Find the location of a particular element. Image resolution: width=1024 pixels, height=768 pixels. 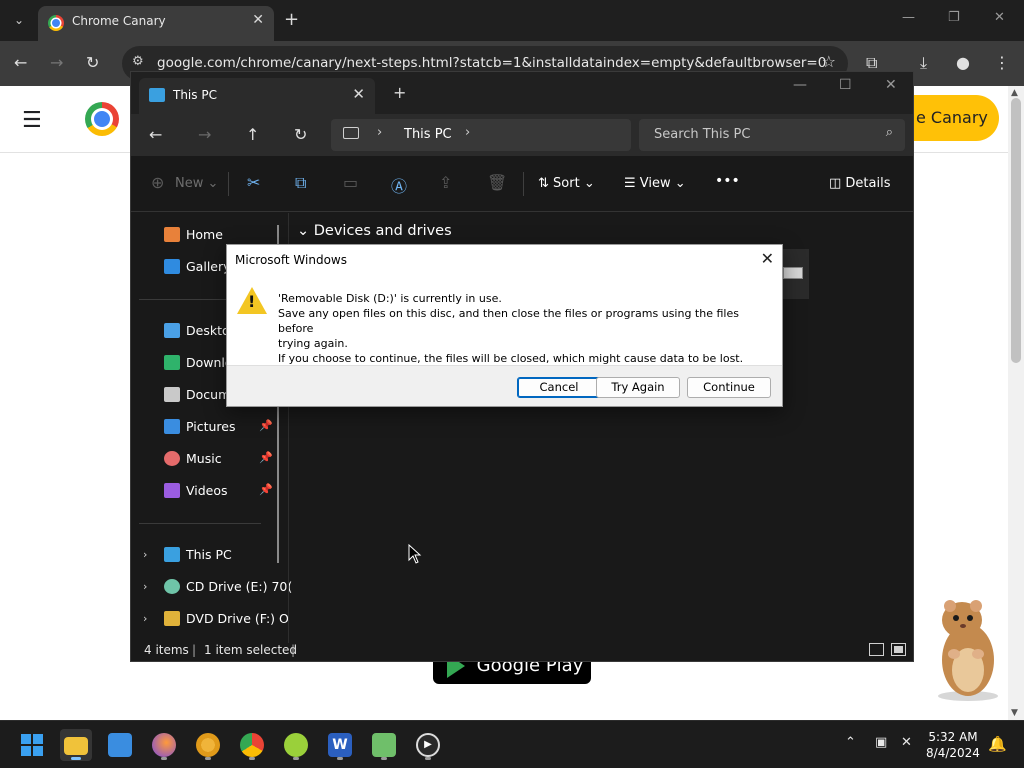

chrome-canary-app is located at coordinates (208, 745).